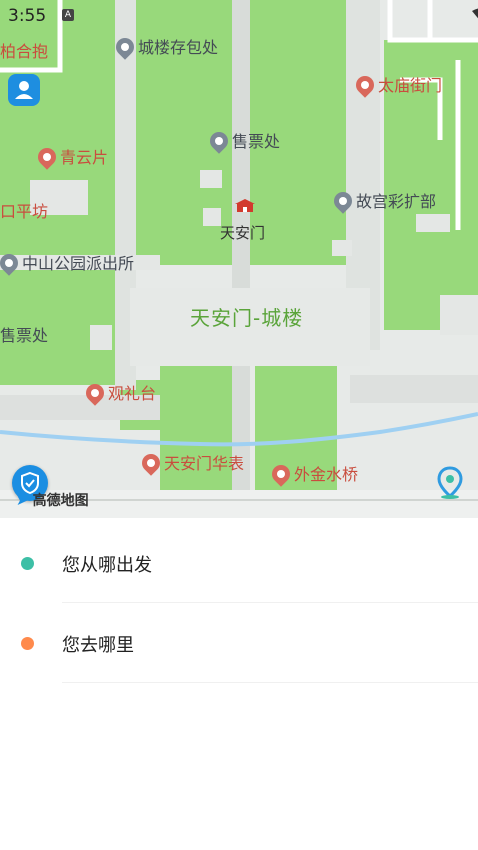  I want to click on gate-icon, so click(245, 205).